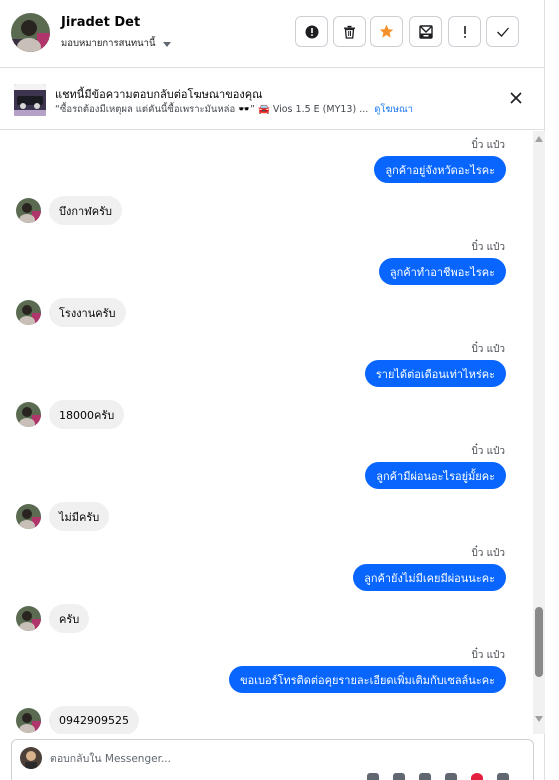 This screenshot has height=780, width=559. I want to click on like-icon, so click(477, 776).